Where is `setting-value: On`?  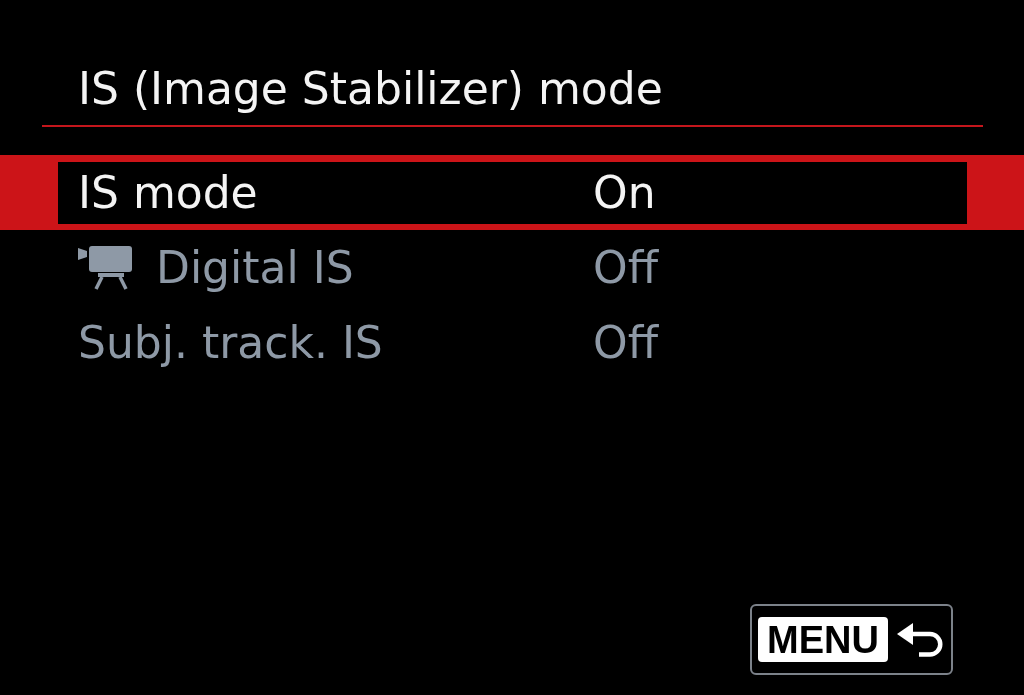
setting-value: On is located at coordinates (624, 193).